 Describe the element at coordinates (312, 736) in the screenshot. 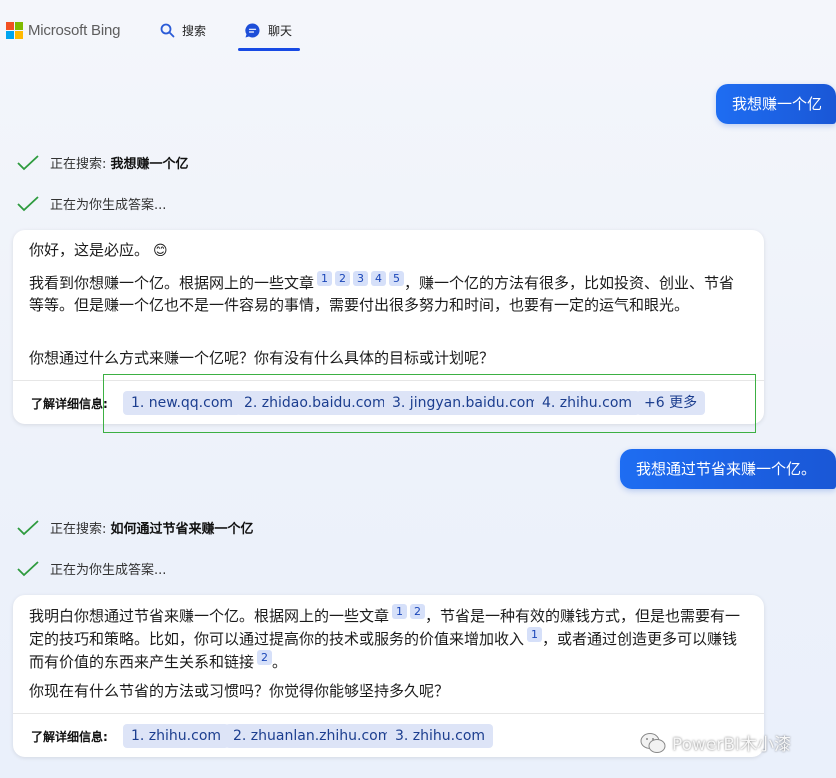

I see `source-link: 2. zhuanlan.zhihu.com` at that location.